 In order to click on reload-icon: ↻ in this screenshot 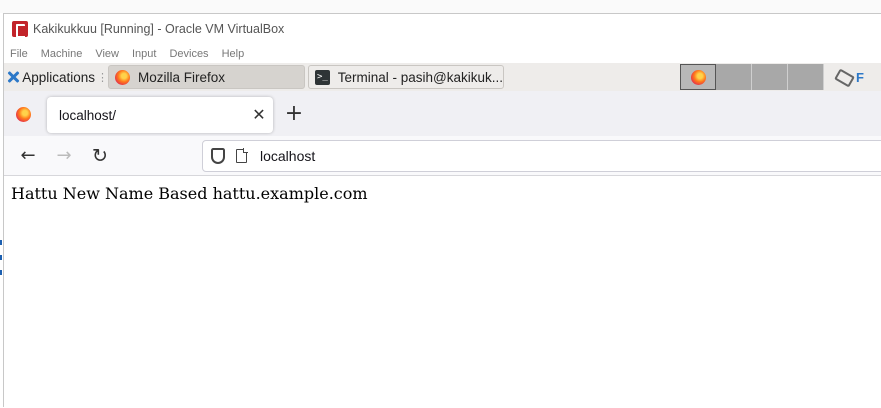, I will do `click(100, 156)`.